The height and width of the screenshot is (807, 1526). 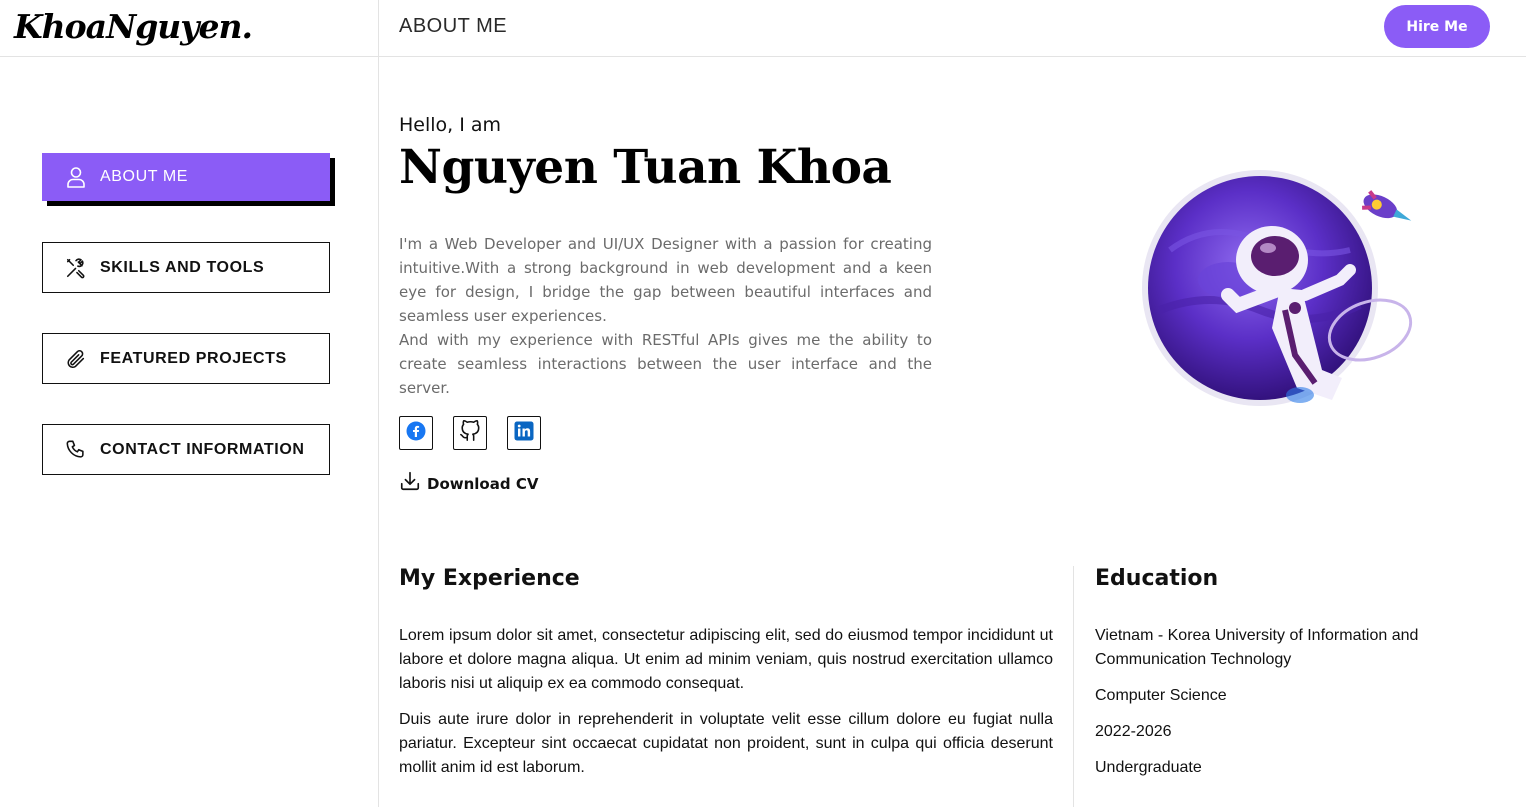 I want to click on full-name: Nguyen Tuan Khoa, so click(x=645, y=167).